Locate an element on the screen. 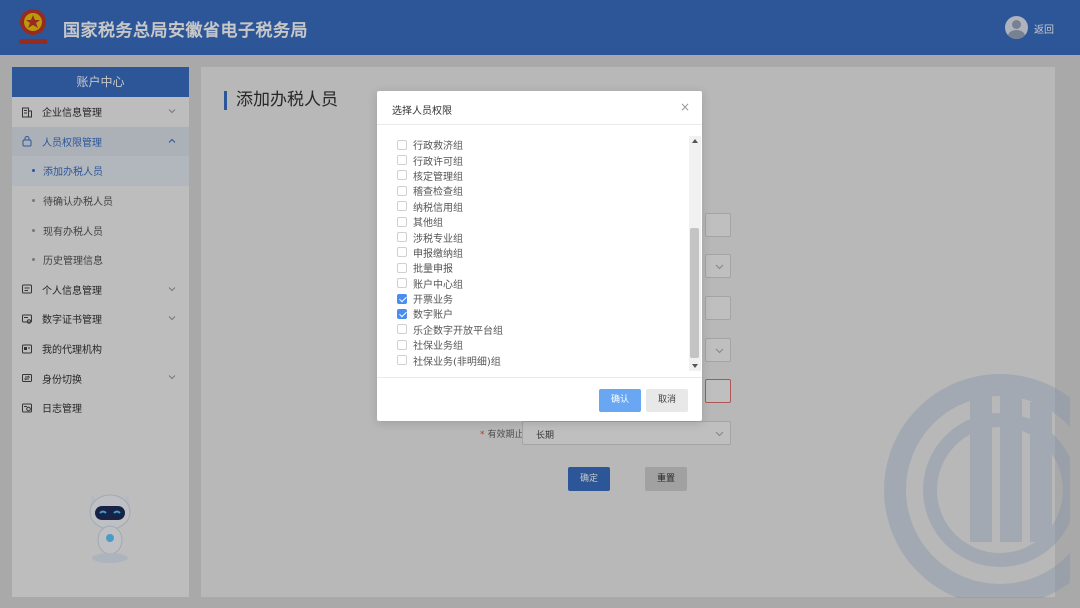 Image resolution: width=1080 pixels, height=608 pixels. option-label: 行政许可组 is located at coordinates (438, 162).